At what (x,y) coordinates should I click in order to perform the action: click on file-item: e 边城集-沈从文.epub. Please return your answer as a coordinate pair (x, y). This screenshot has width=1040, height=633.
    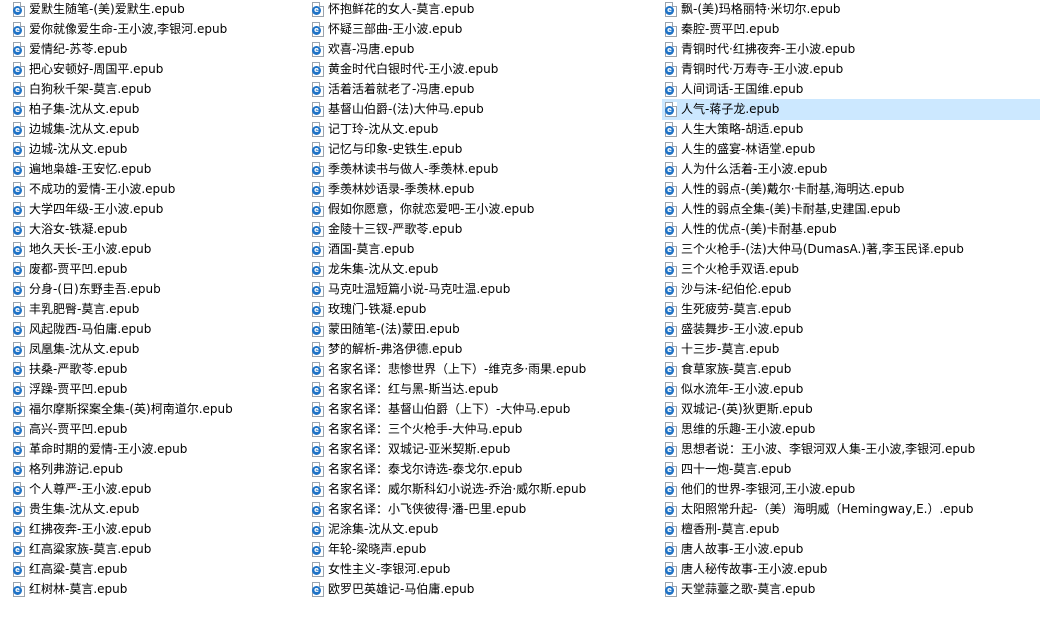
    Looking at the image, I should click on (155, 129).